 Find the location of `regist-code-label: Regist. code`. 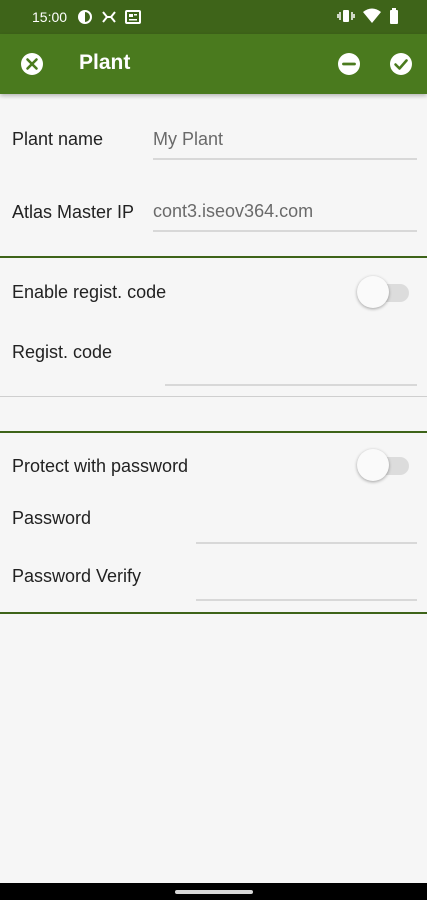

regist-code-label: Regist. code is located at coordinates (62, 352).